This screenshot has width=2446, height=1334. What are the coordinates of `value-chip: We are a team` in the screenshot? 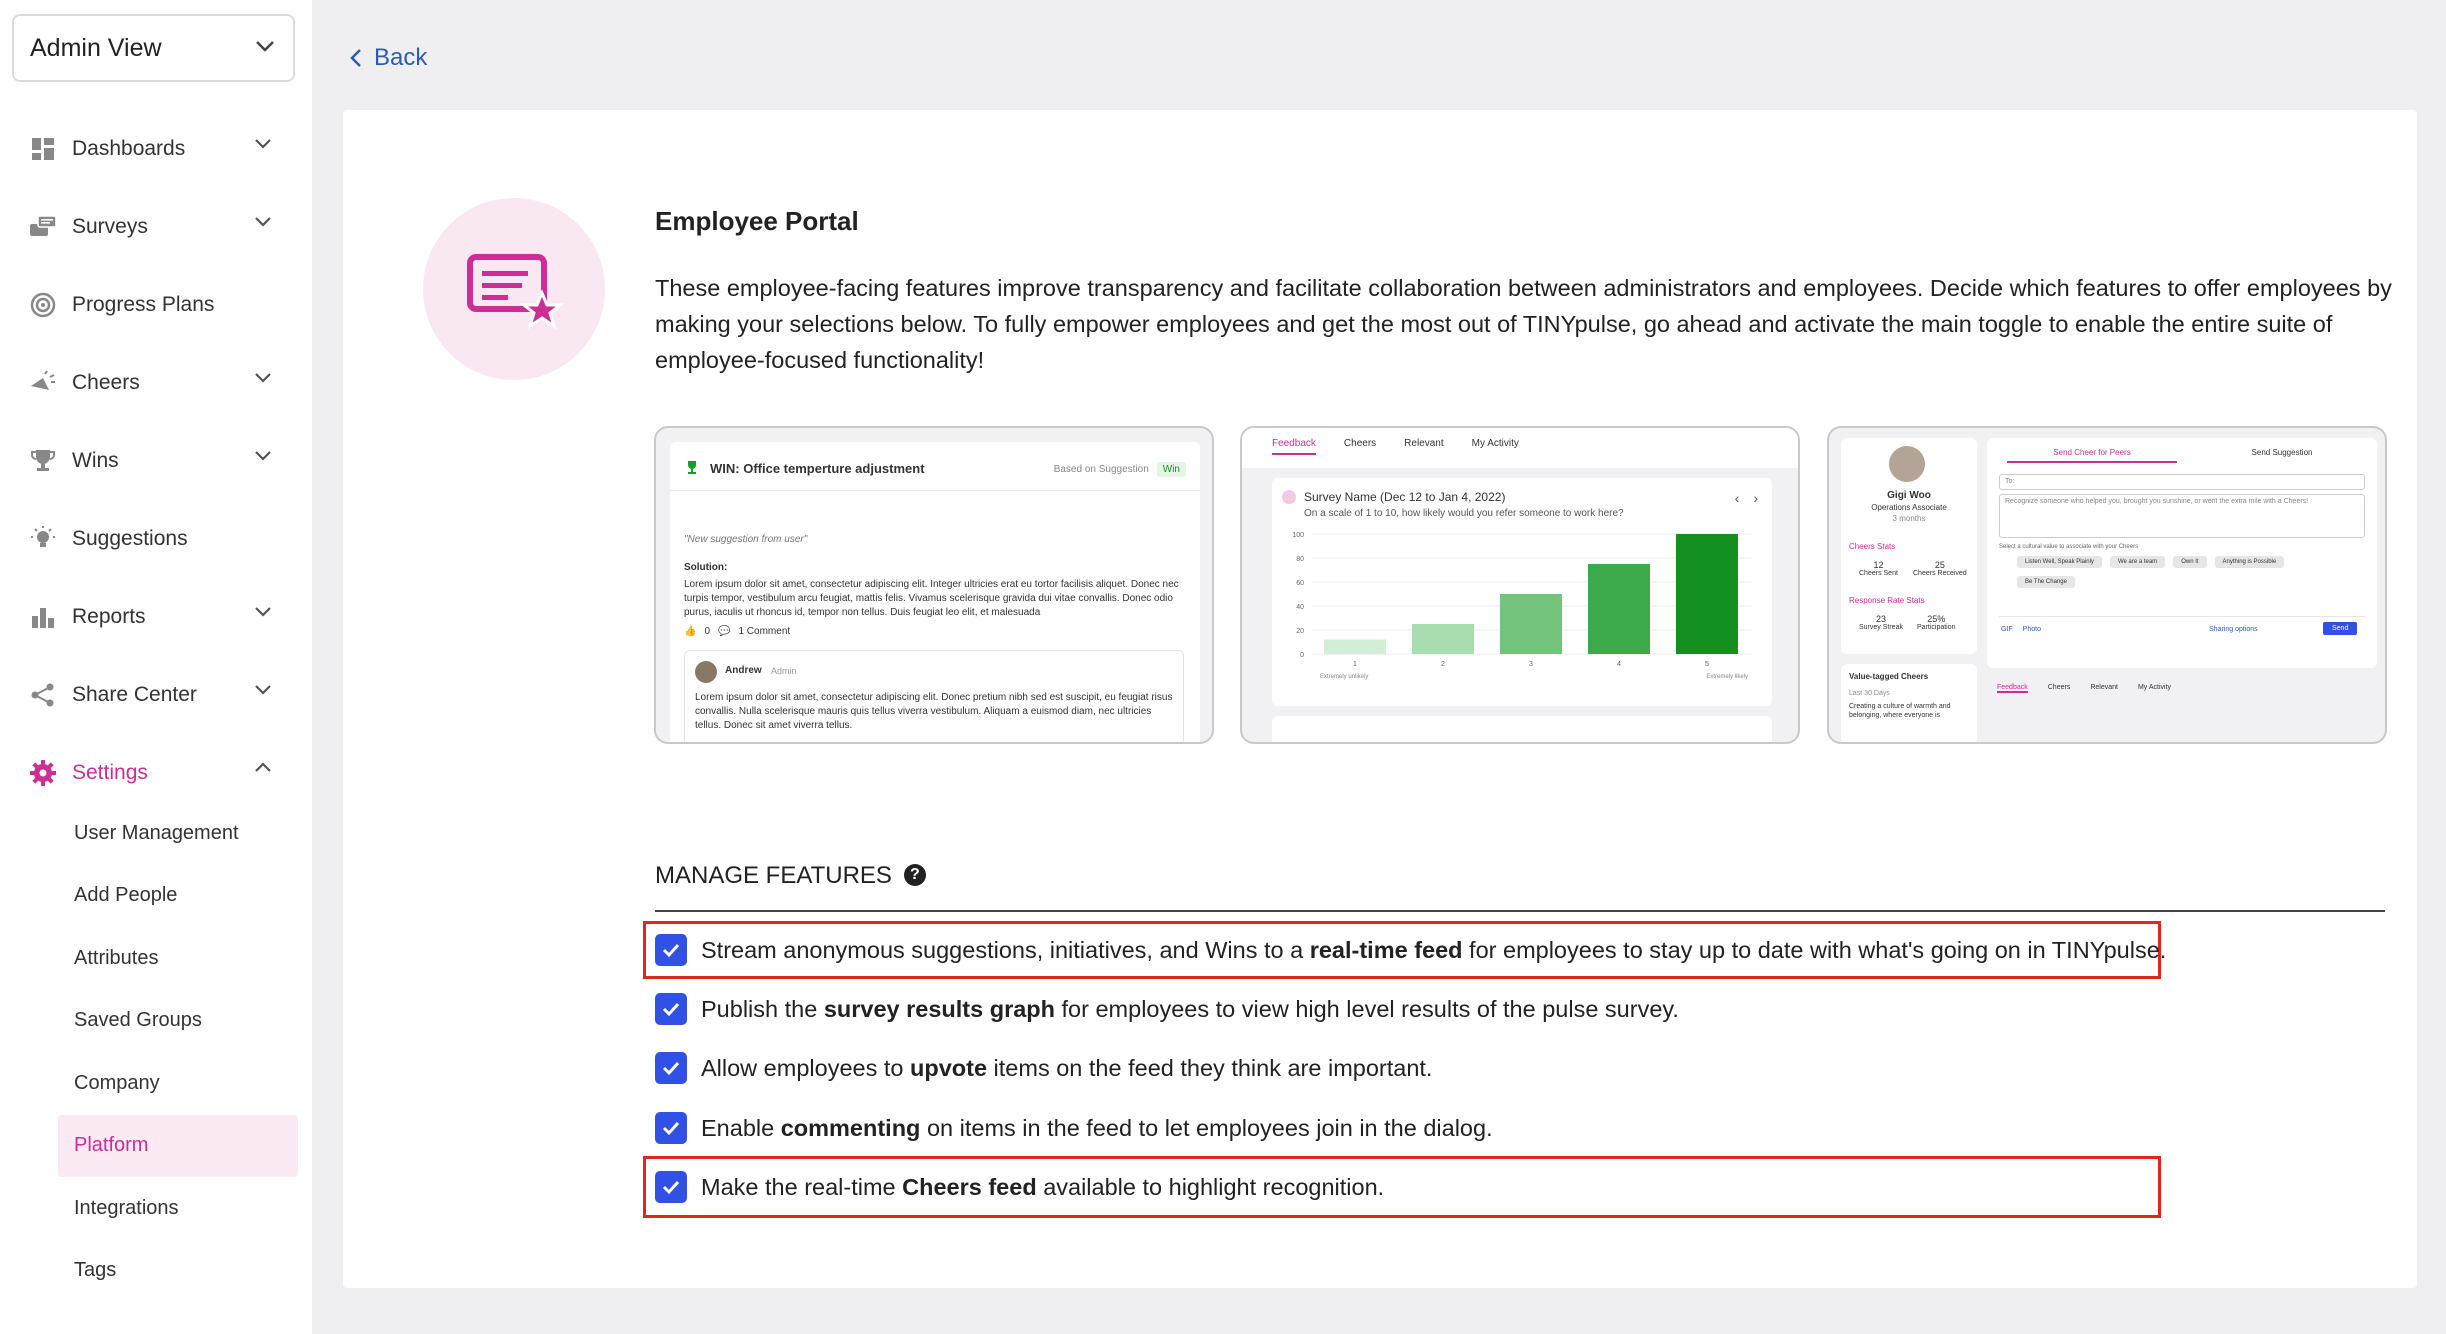 It's located at (2137, 562).